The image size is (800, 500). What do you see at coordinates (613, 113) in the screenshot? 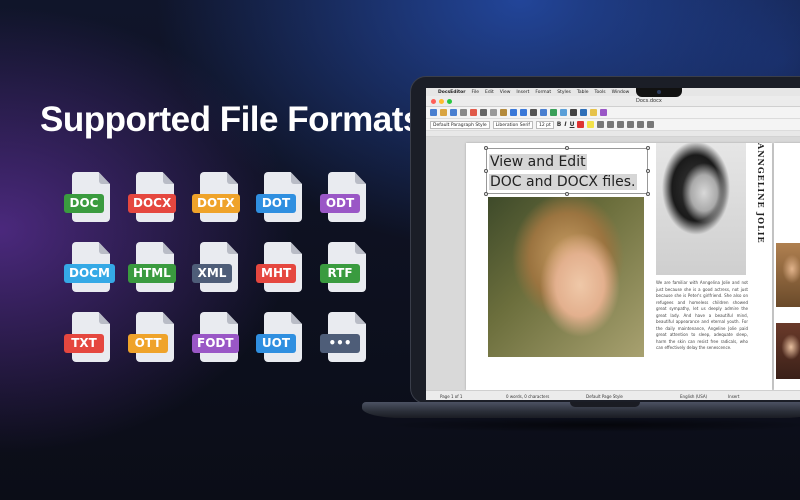
I see `main-toolbar` at bounding box center [613, 113].